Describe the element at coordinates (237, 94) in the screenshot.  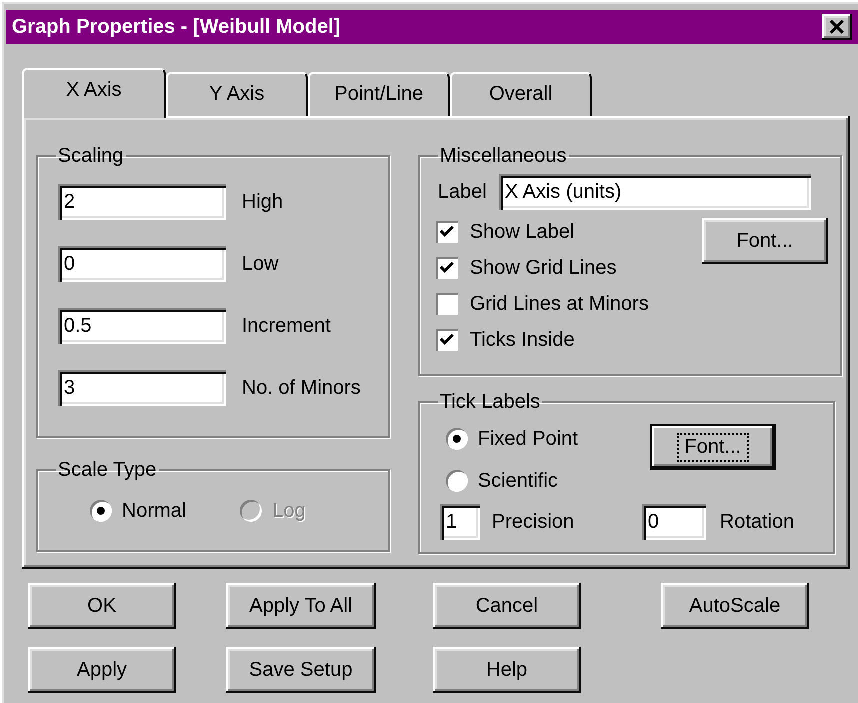
I see `tab: Y Axis` at that location.